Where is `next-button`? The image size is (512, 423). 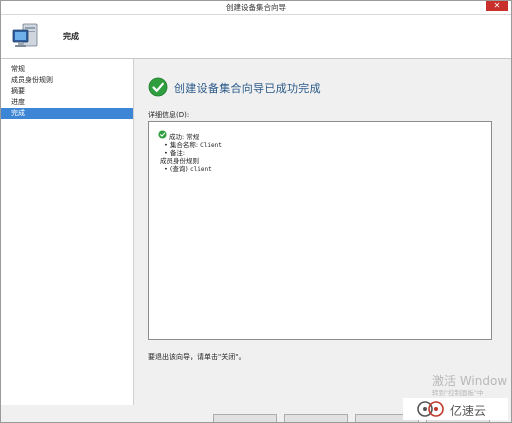 next-button is located at coordinates (316, 418).